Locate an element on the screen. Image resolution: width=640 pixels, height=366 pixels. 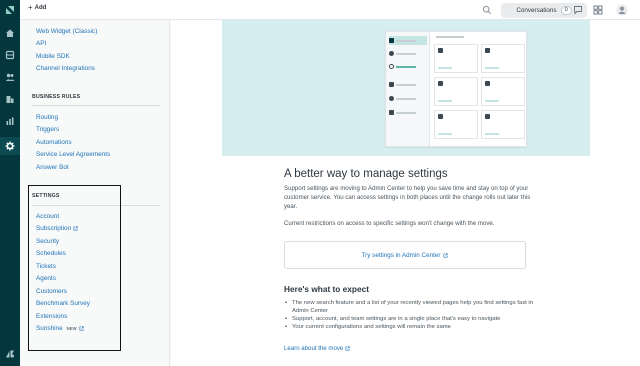
nav-link-triggers: Triggers is located at coordinates (47, 129).